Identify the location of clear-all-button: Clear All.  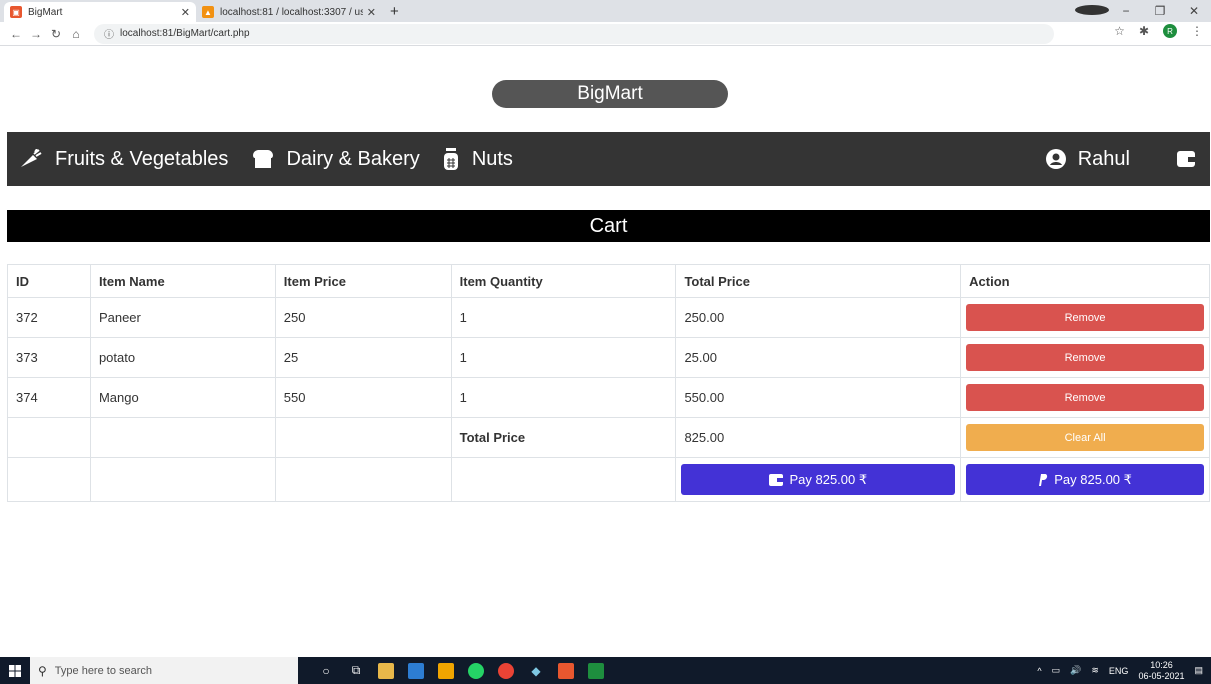
(1085, 437).